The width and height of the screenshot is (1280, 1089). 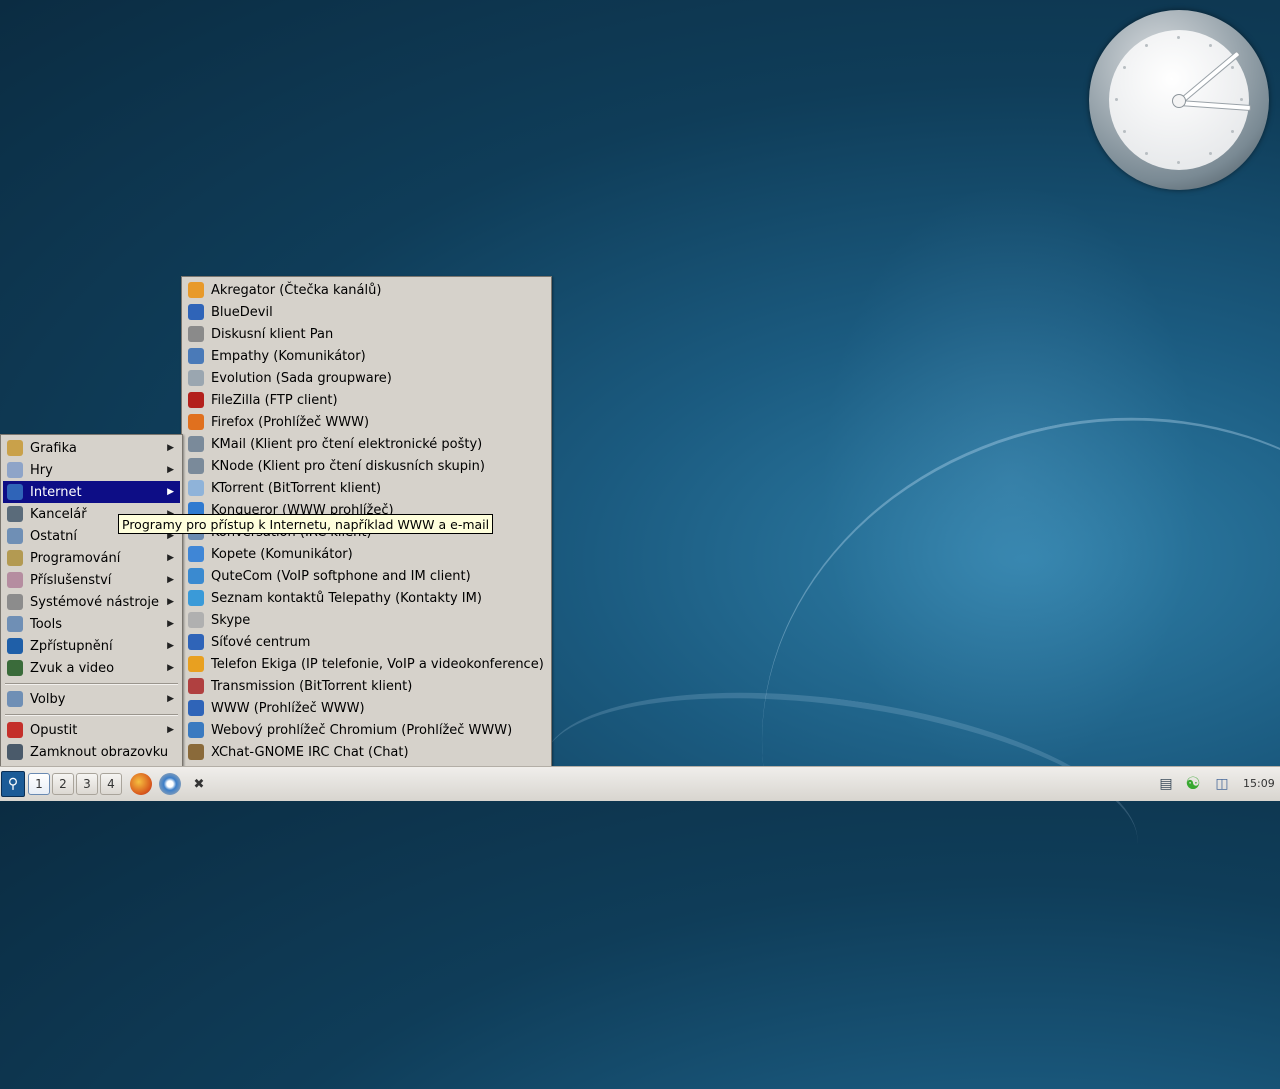 What do you see at coordinates (366, 576) in the screenshot?
I see `app-item-qutecom-voip-softphone-and-im-: QuteCom (VoIP softphone and IM client)` at bounding box center [366, 576].